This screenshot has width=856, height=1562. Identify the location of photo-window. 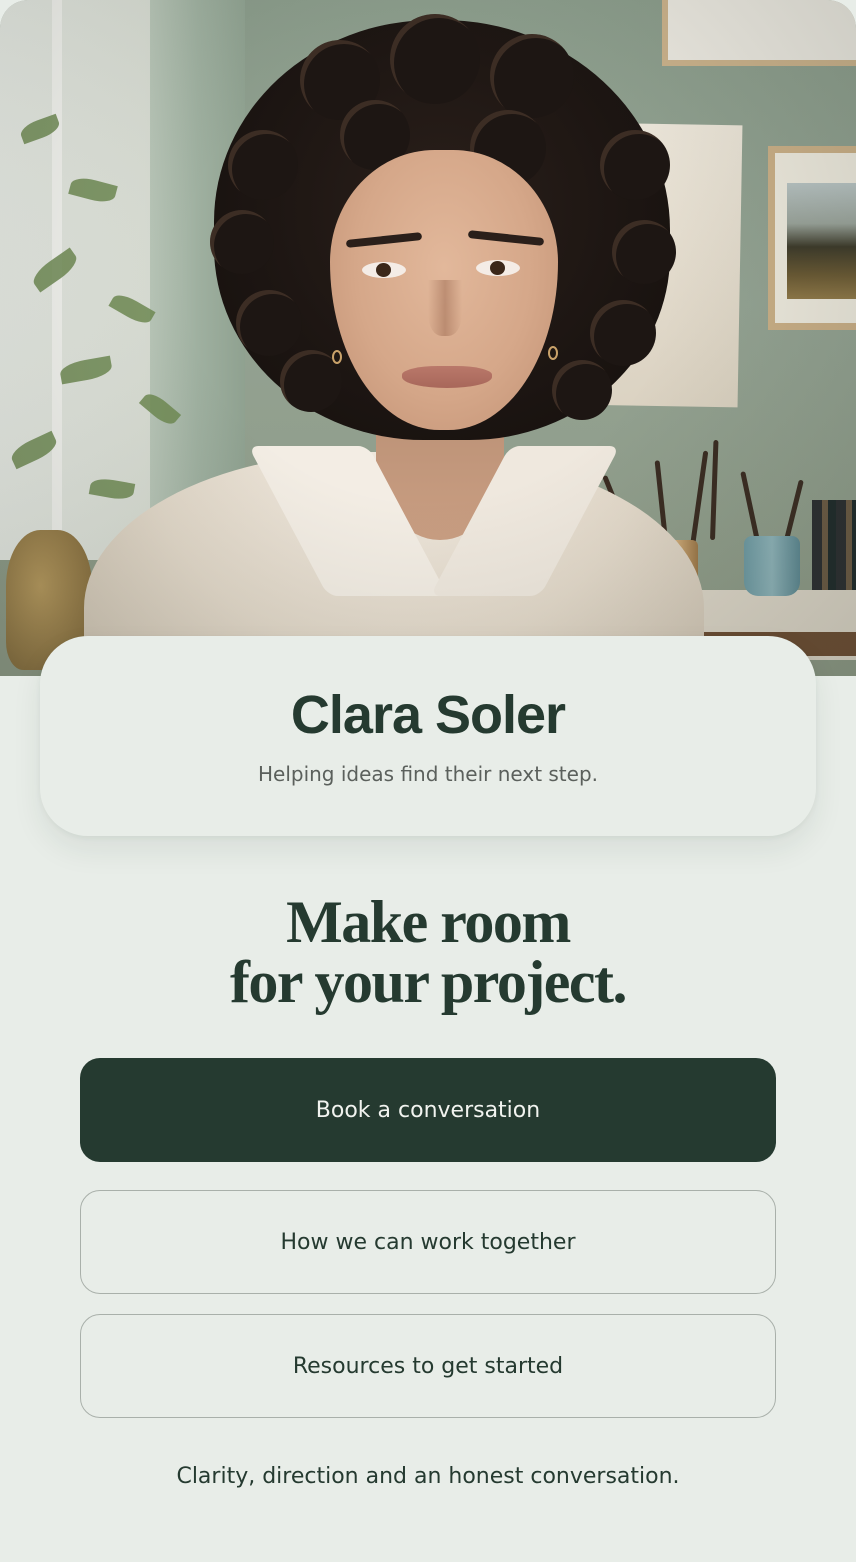
(120, 280).